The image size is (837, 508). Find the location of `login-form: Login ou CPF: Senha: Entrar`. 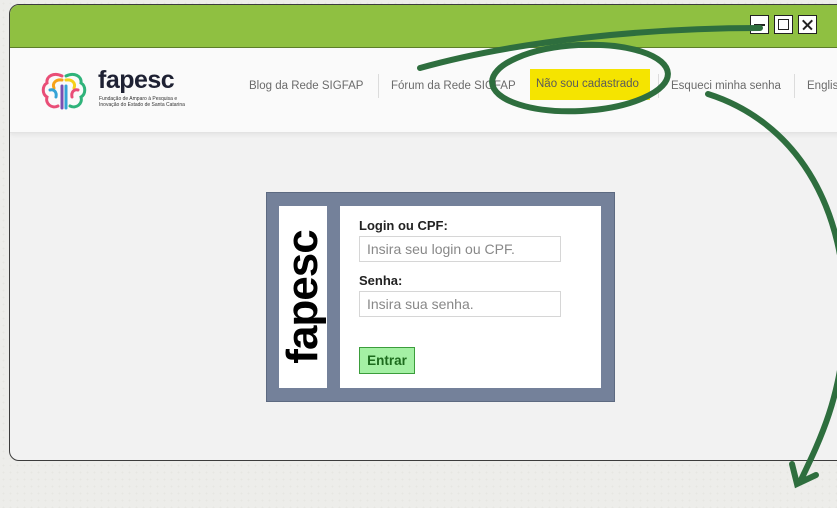

login-form: Login ou CPF: Senha: Entrar is located at coordinates (470, 297).